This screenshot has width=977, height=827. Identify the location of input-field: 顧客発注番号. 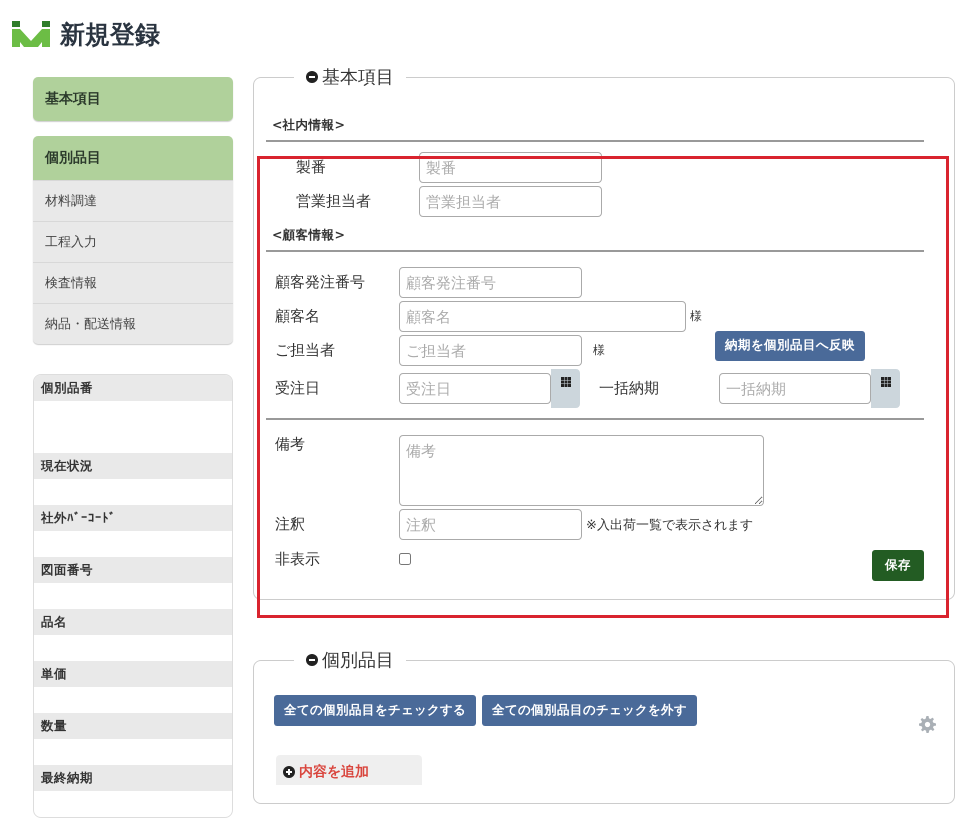
(490, 282).